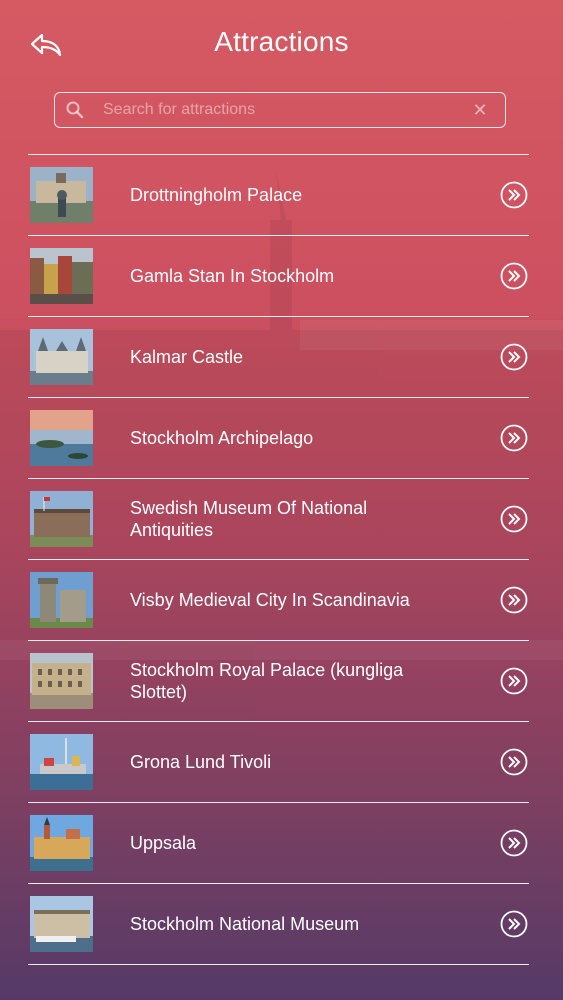 This screenshot has width=563, height=1000. What do you see at coordinates (216, 195) in the screenshot?
I see `attraction-title: Drottningholm Palace` at bounding box center [216, 195].